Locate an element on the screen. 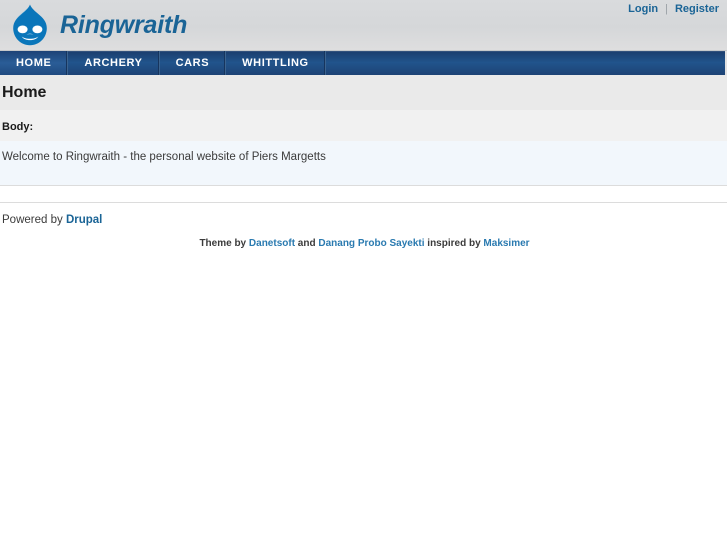  danang-probo-sayekti-link: Danang Probo Sayekti is located at coordinates (371, 243).